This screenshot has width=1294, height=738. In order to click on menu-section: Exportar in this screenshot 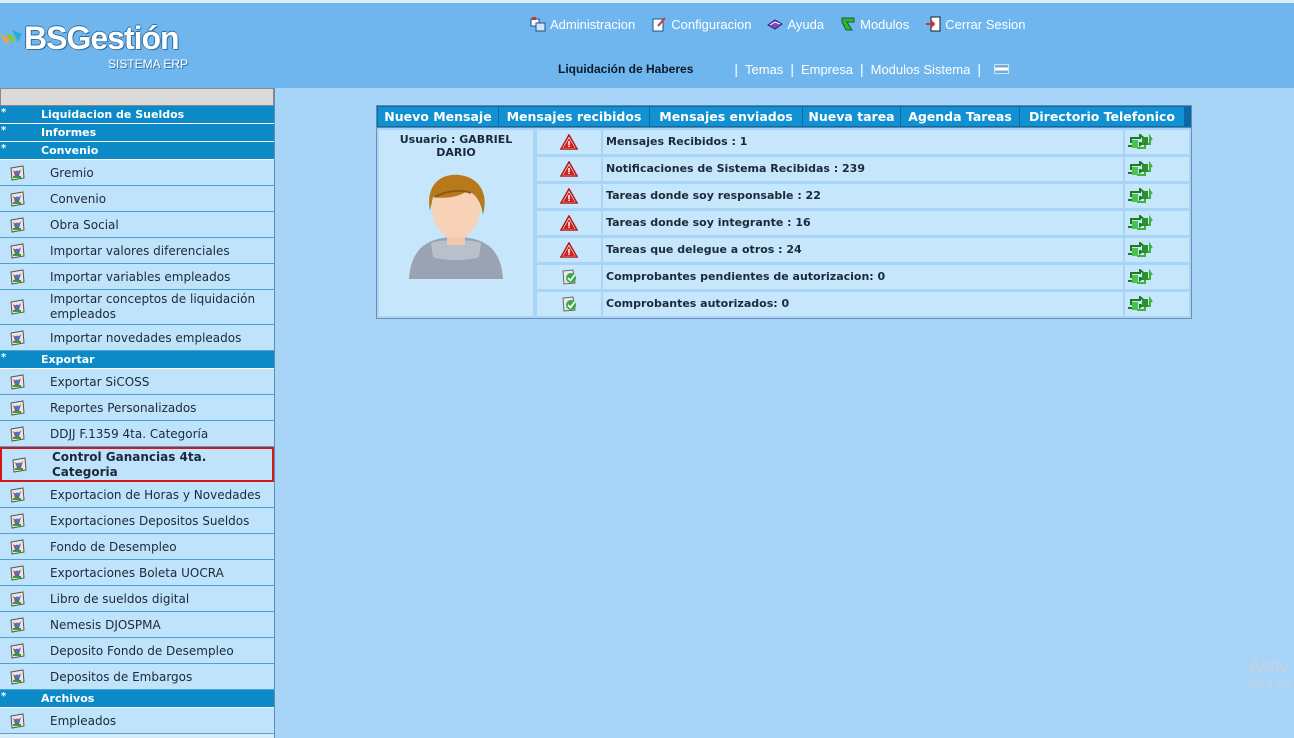, I will do `click(137, 359)`.